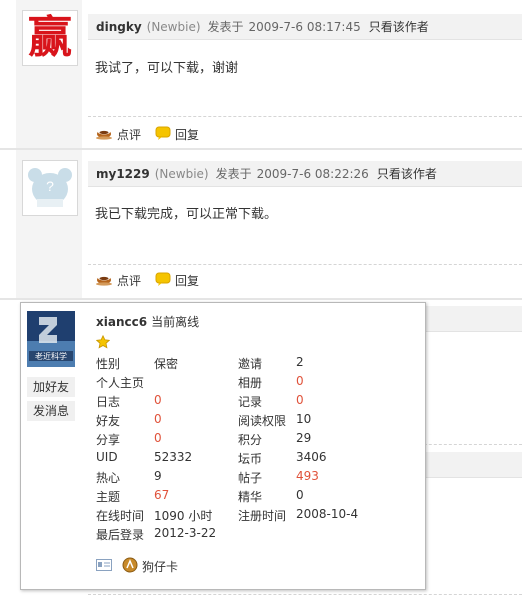  I want to click on stat-value: 3406, so click(311, 457).